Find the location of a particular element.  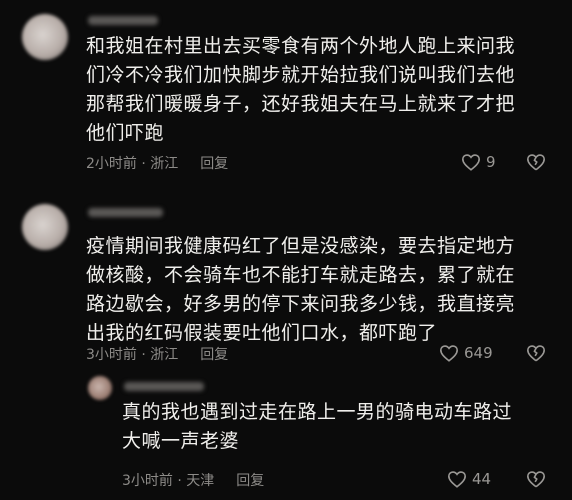

like-button: 9 is located at coordinates (478, 162).